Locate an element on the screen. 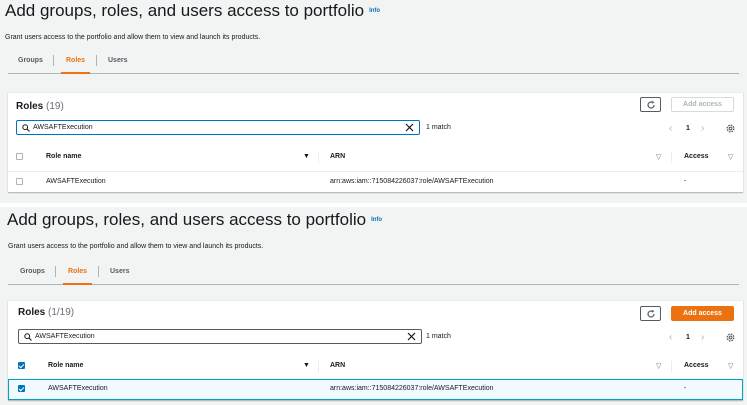 The height and width of the screenshot is (405, 747). selection-count: (1/19) is located at coordinates (61, 312).